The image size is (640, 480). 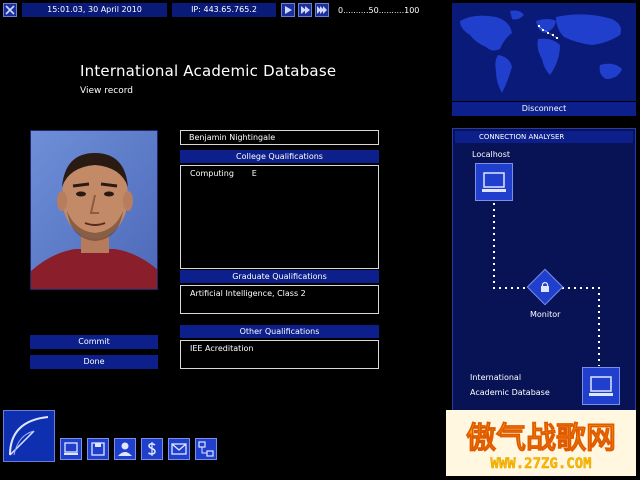 I want to click on speed-ruler: 0..........50..........100, so click(x=379, y=10).